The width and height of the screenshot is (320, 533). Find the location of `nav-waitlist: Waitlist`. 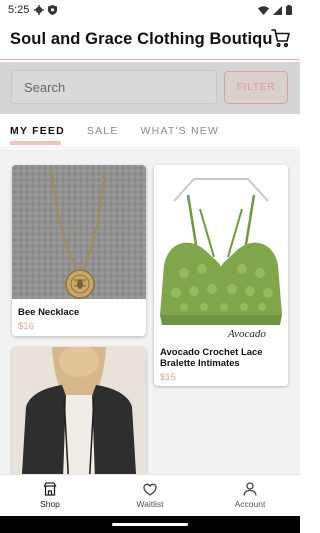

nav-waitlist: Waitlist is located at coordinates (150, 495).